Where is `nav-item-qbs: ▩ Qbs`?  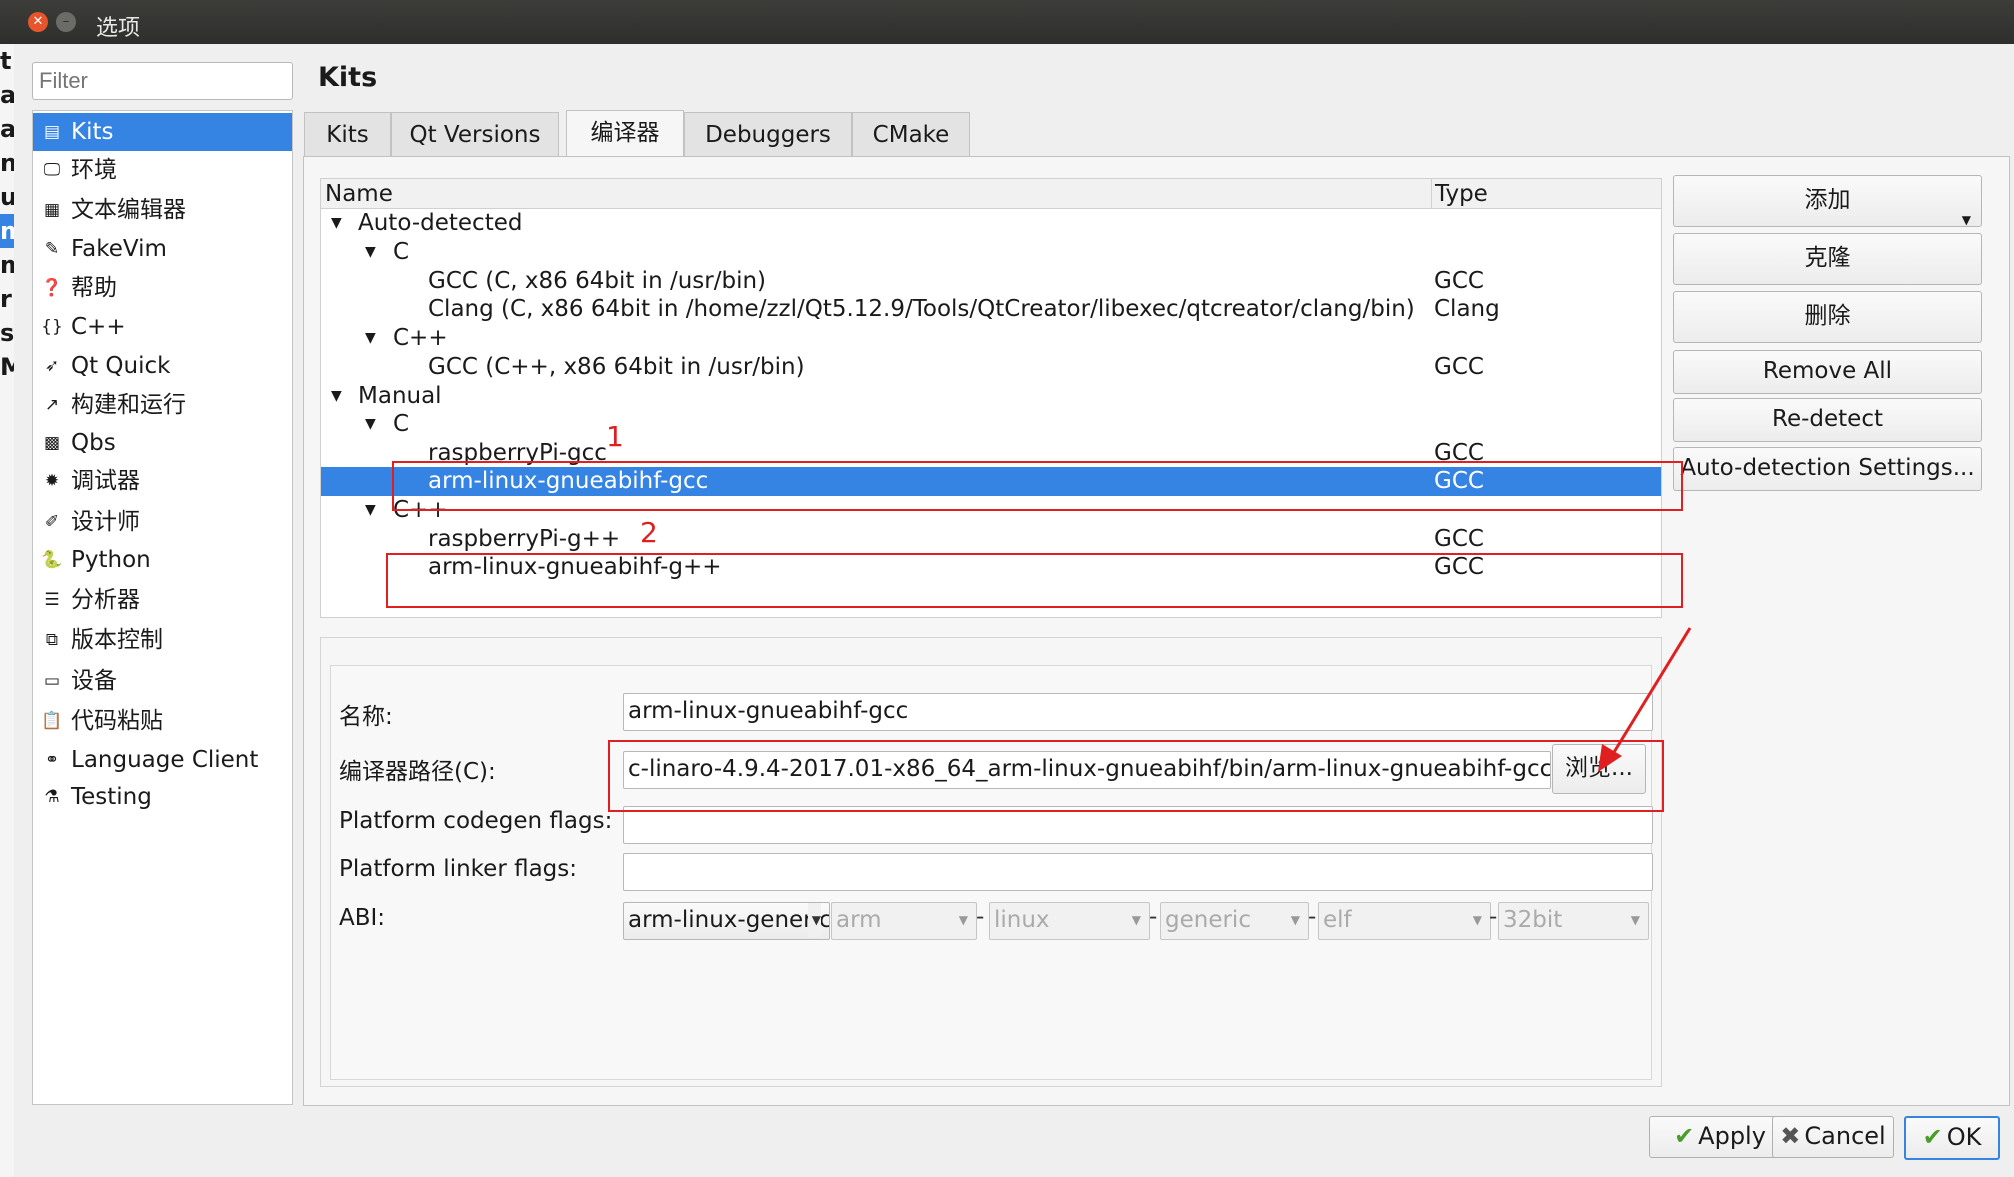 nav-item-qbs: ▩ Qbs is located at coordinates (162, 443).